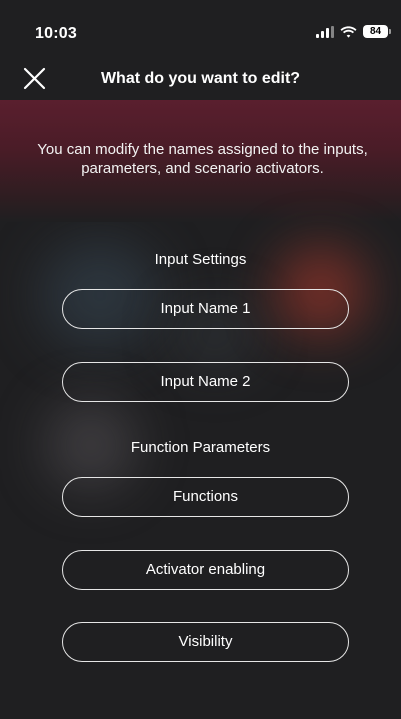  I want to click on status-bar: 10:03 84, so click(200, 26).